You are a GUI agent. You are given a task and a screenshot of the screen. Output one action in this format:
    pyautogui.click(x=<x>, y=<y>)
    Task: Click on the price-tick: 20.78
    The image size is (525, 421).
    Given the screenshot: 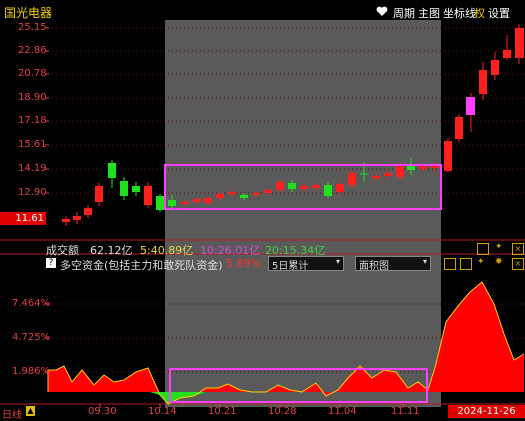 What is the action you would take?
    pyautogui.click(x=32, y=73)
    